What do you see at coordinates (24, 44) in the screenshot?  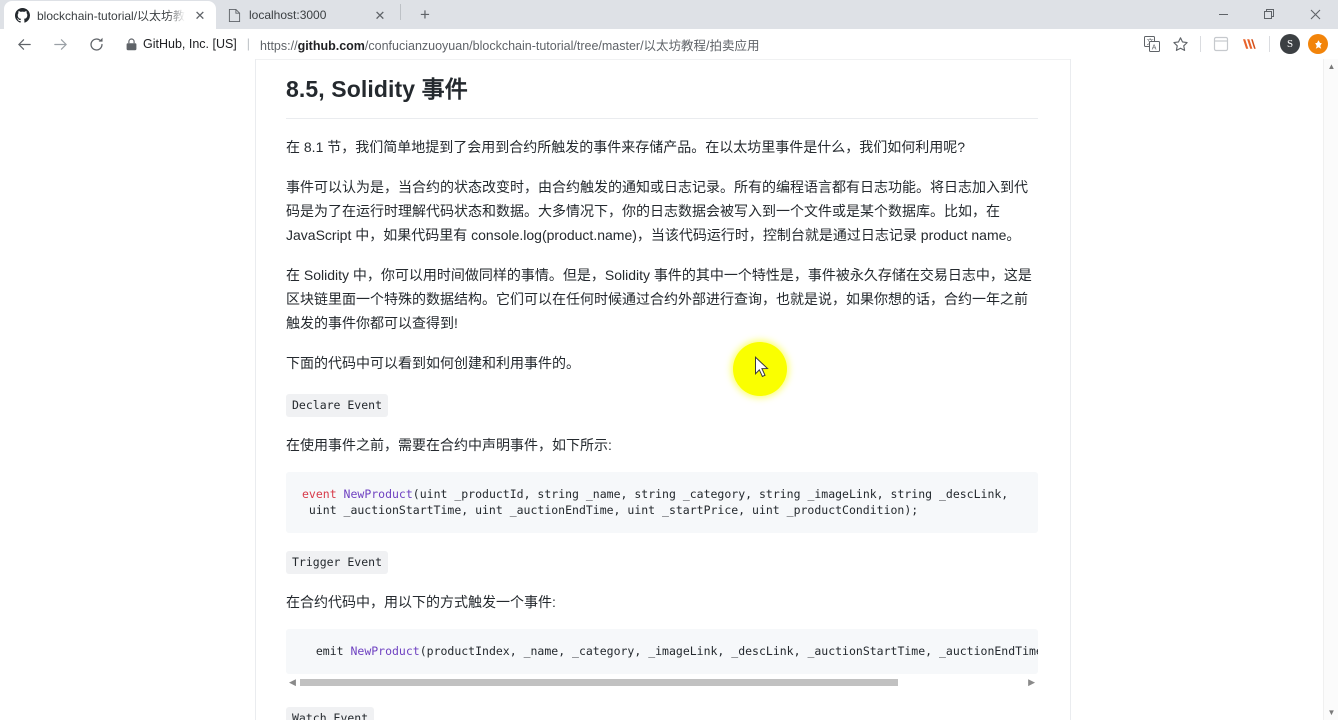 I see `back-button` at bounding box center [24, 44].